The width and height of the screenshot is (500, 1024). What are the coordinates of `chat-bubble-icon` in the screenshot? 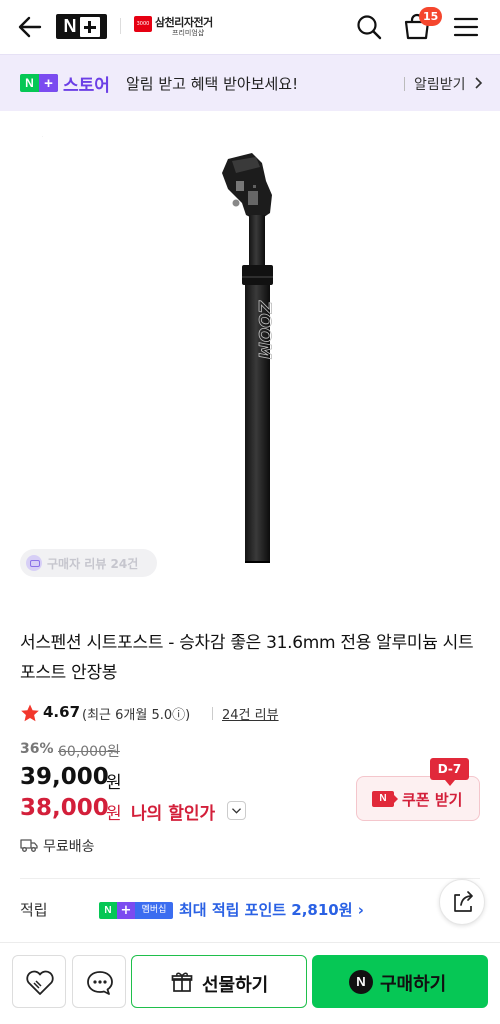 It's located at (100, 983).